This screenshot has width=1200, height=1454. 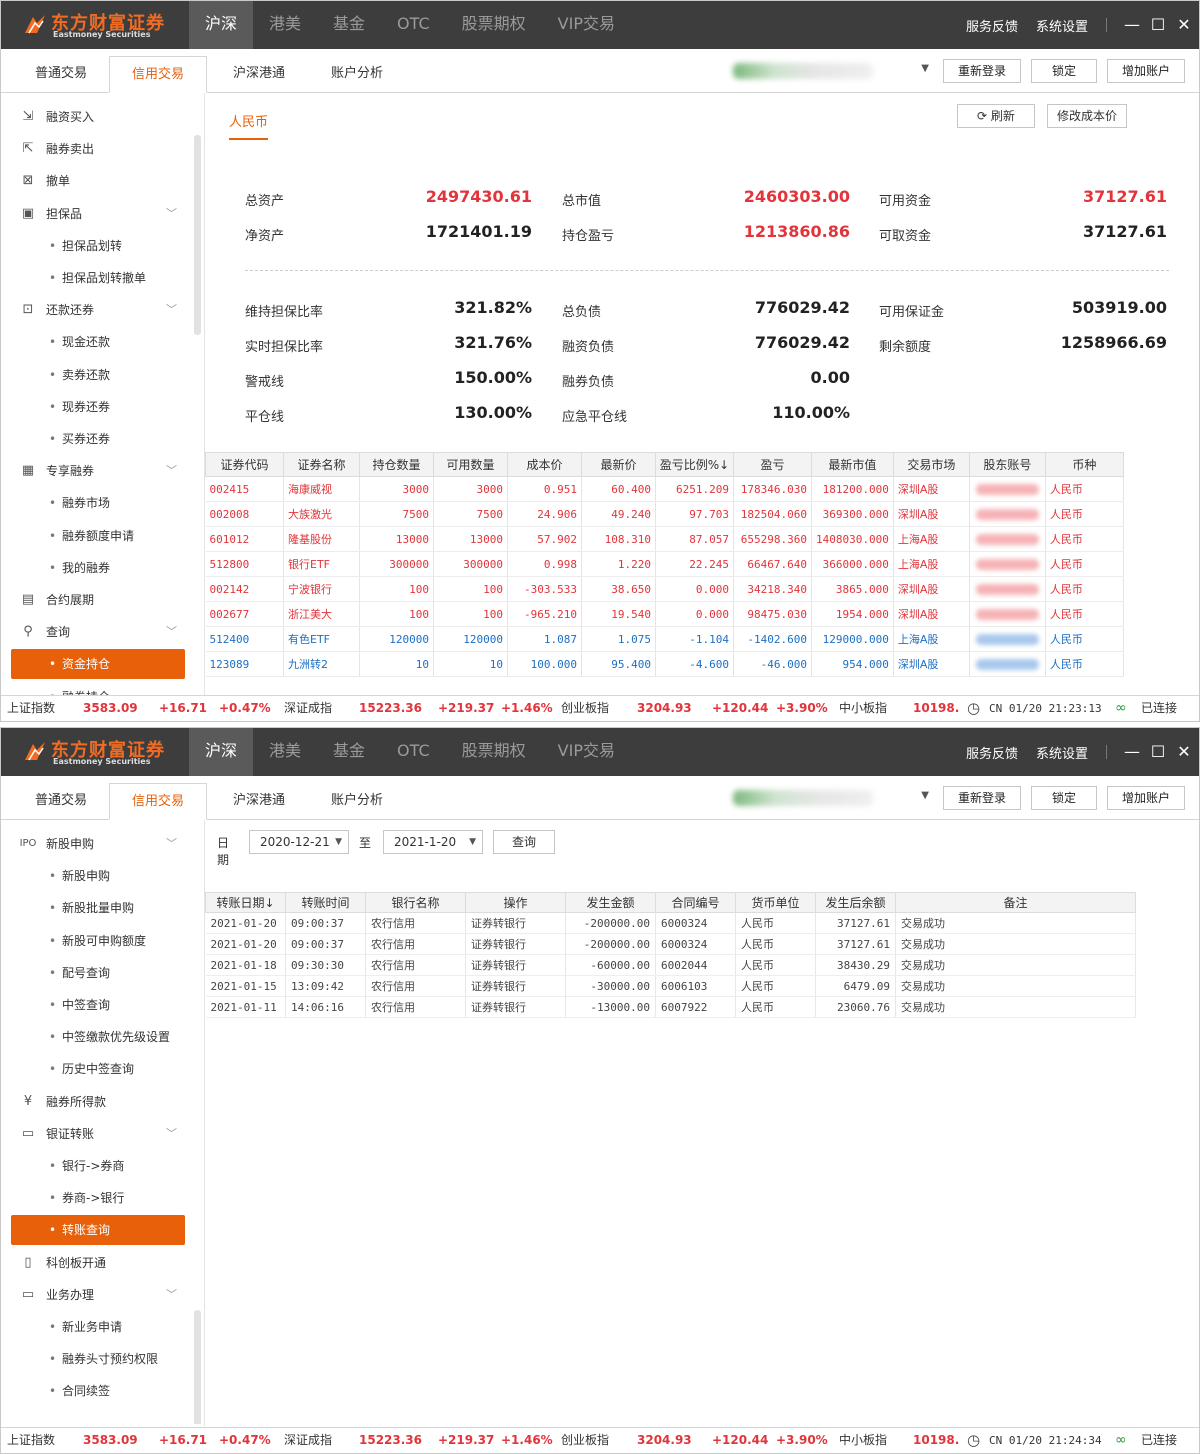 What do you see at coordinates (321, 464) in the screenshot?
I see `column-header: 证券名称` at bounding box center [321, 464].